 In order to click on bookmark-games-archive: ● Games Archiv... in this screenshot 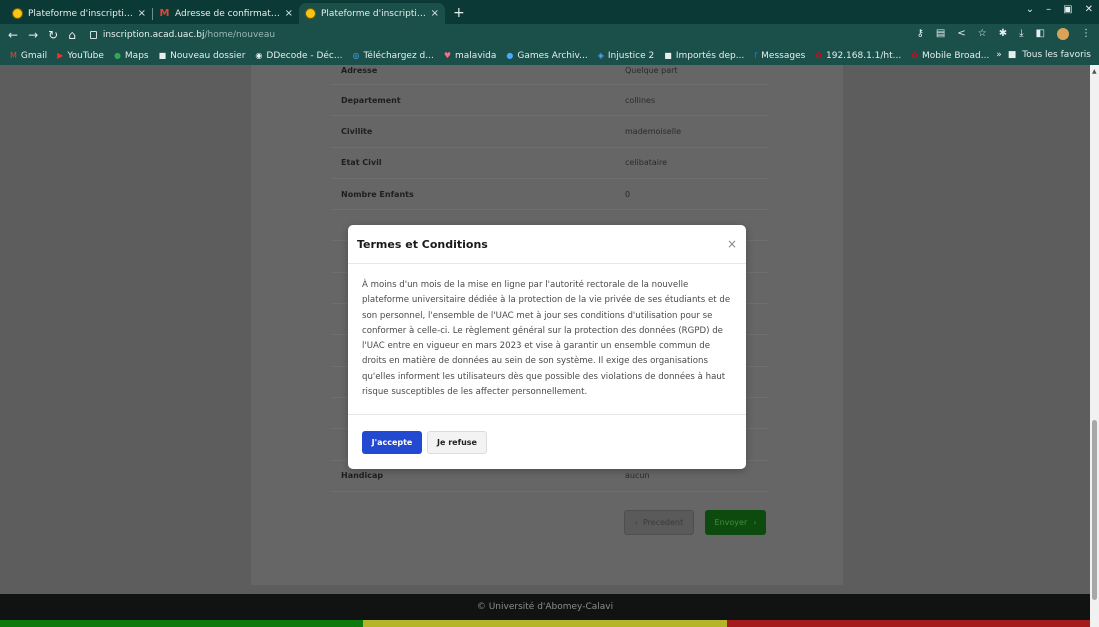, I will do `click(546, 56)`.